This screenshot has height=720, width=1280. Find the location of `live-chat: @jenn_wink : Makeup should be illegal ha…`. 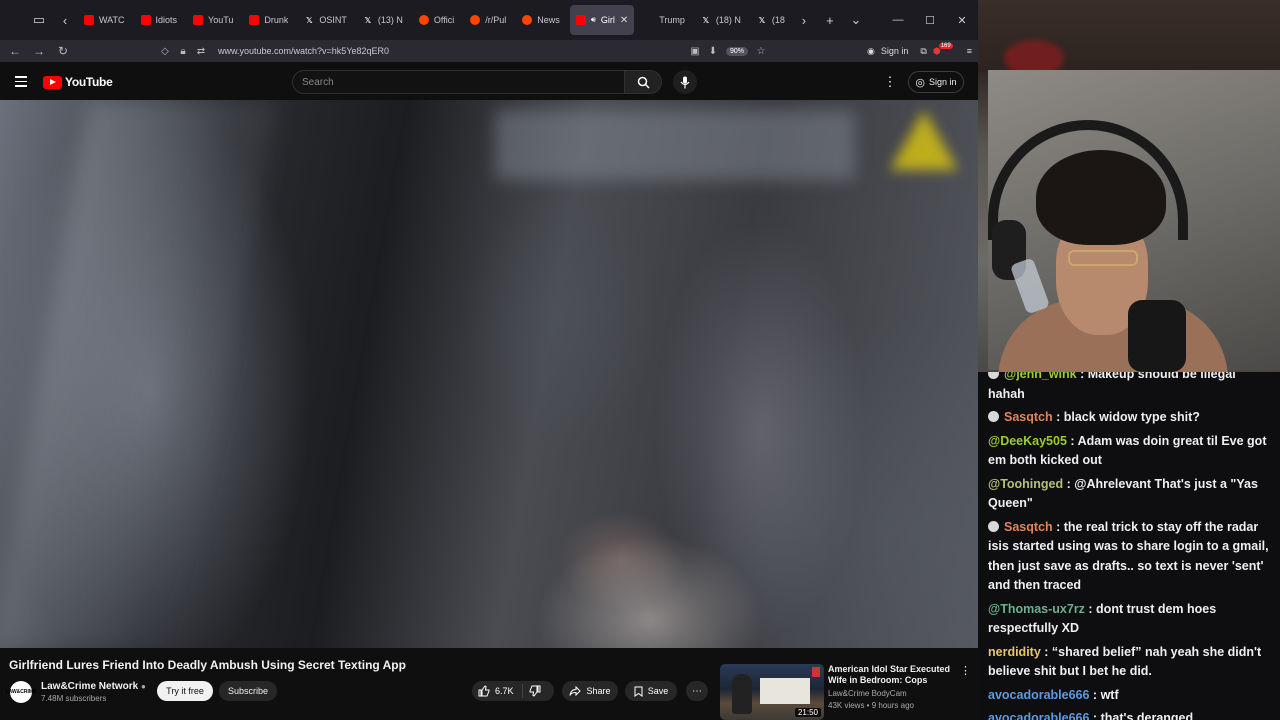

live-chat: @jenn_wink : Makeup should be illegal ha… is located at coordinates (1129, 546).